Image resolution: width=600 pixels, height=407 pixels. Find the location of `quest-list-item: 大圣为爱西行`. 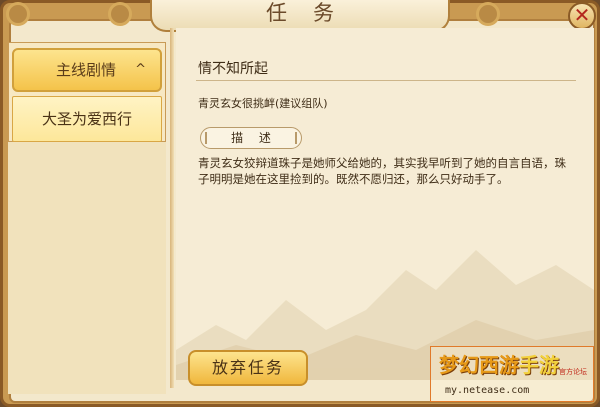

quest-list-item: 大圣为爱西行 is located at coordinates (87, 119).